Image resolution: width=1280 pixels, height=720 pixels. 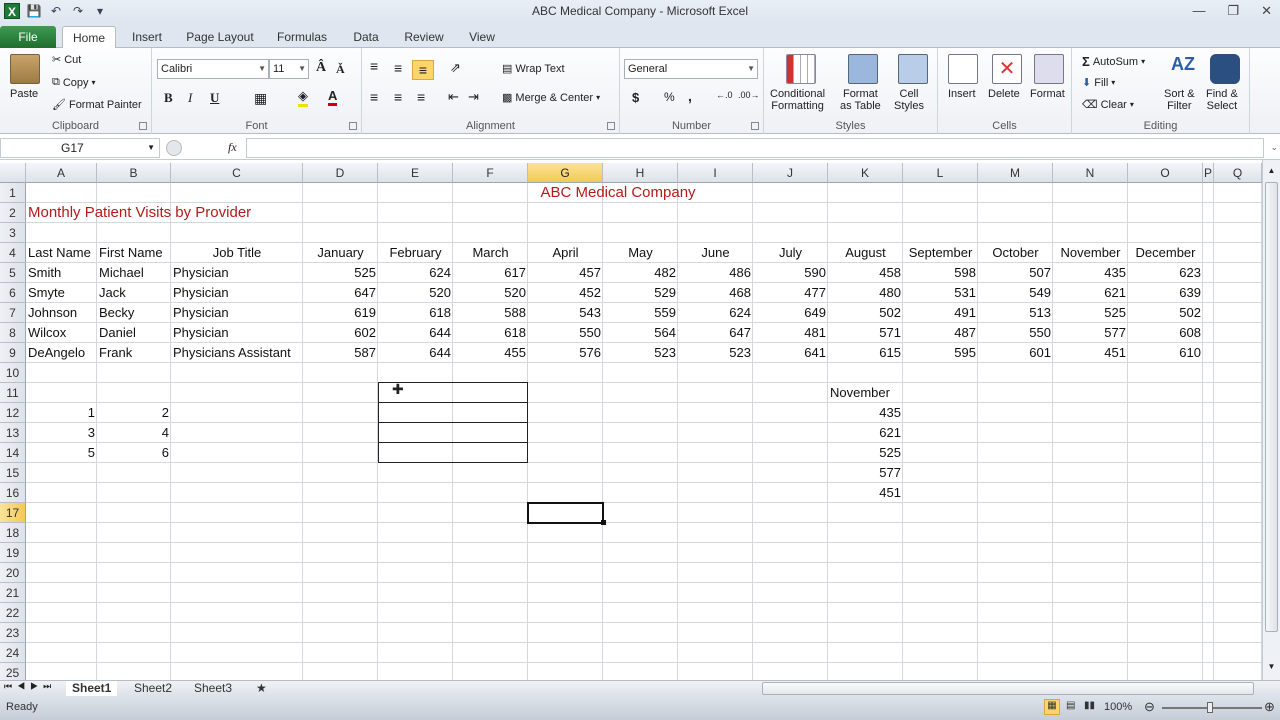 I want to click on tab-formulas: Formulas, so click(x=302, y=37).